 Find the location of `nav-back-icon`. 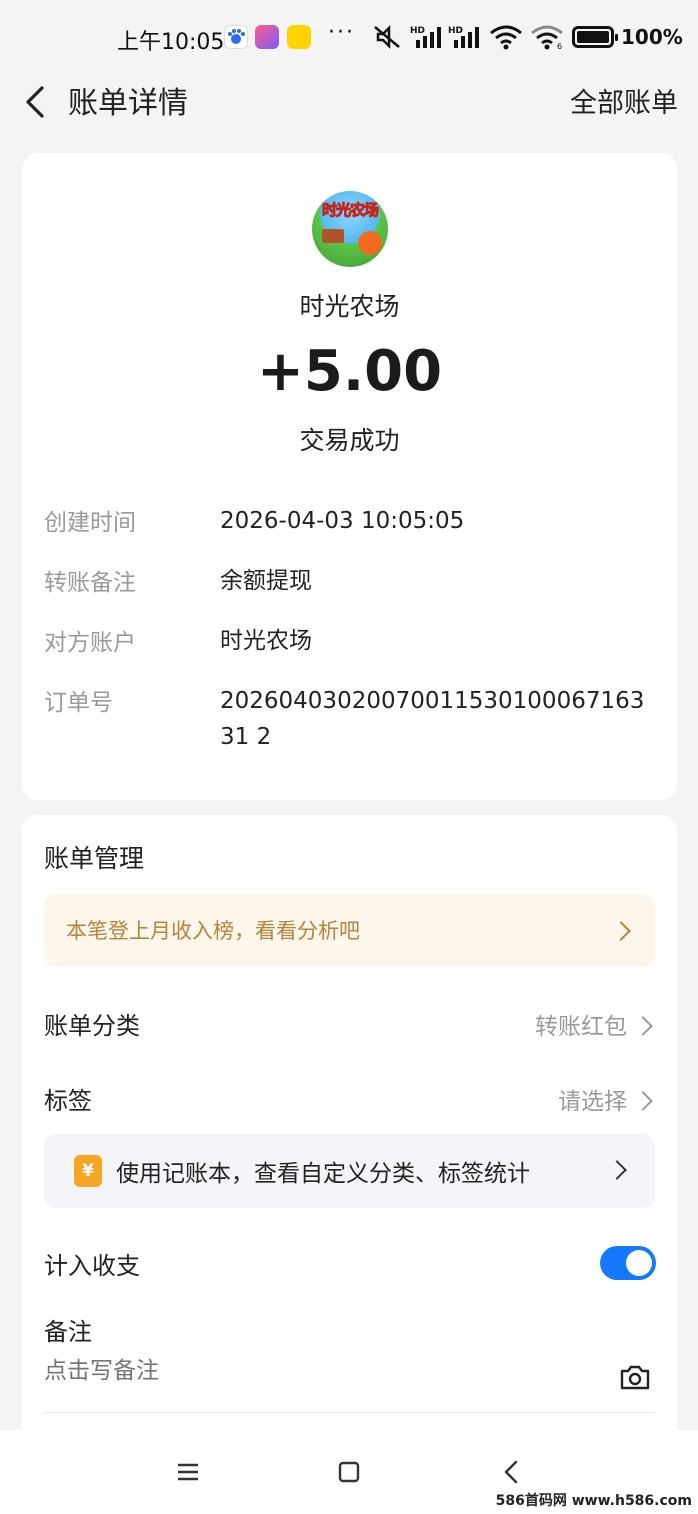

nav-back-icon is located at coordinates (512, 1472).